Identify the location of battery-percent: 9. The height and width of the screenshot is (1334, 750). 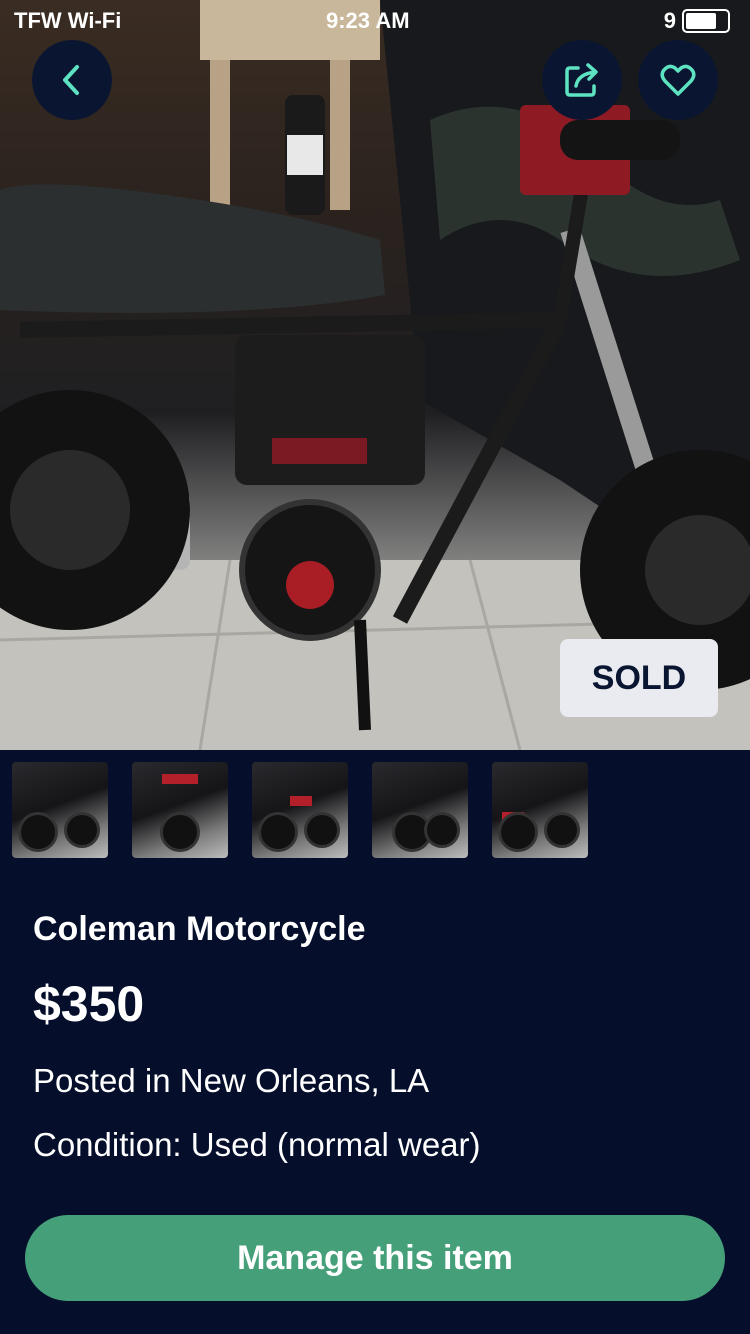
(669, 20).